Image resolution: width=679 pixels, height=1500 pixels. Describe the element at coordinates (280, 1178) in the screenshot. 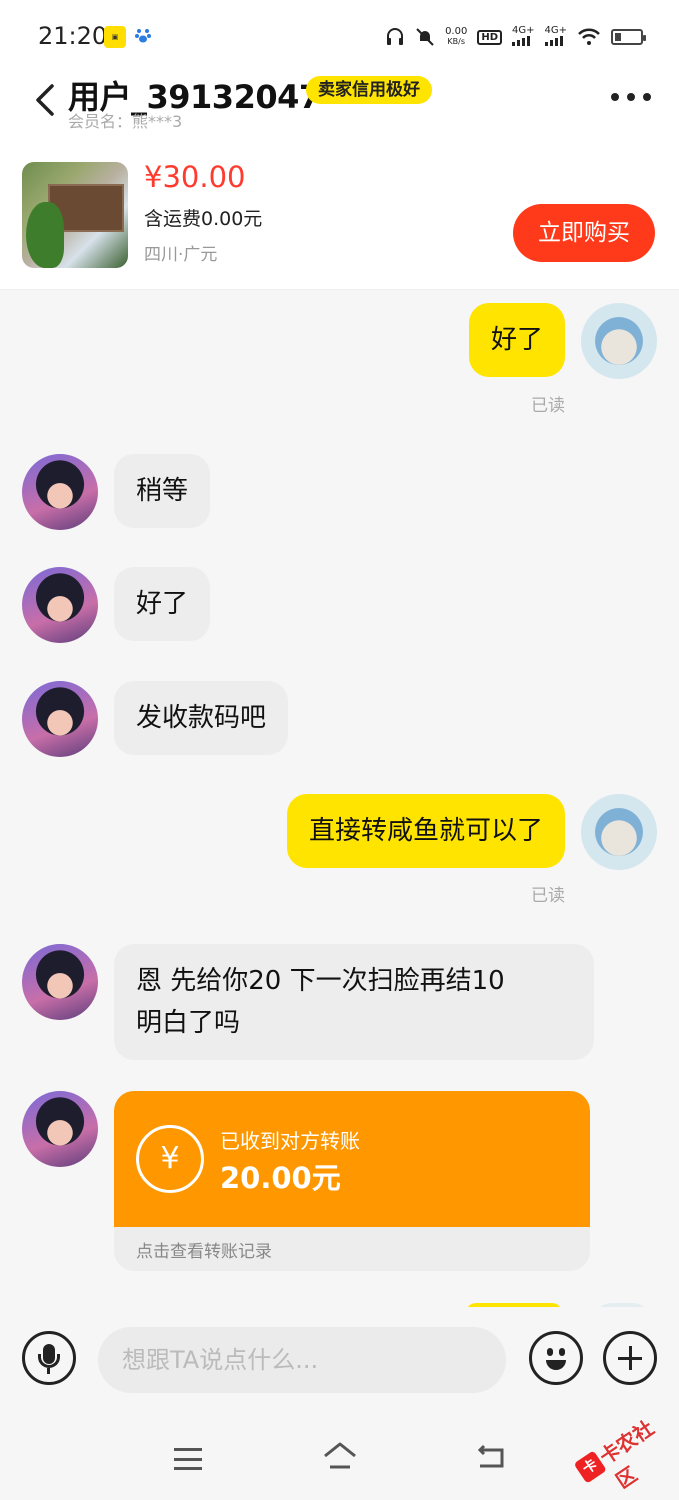

I see `transfer-amount: 20.00元` at that location.